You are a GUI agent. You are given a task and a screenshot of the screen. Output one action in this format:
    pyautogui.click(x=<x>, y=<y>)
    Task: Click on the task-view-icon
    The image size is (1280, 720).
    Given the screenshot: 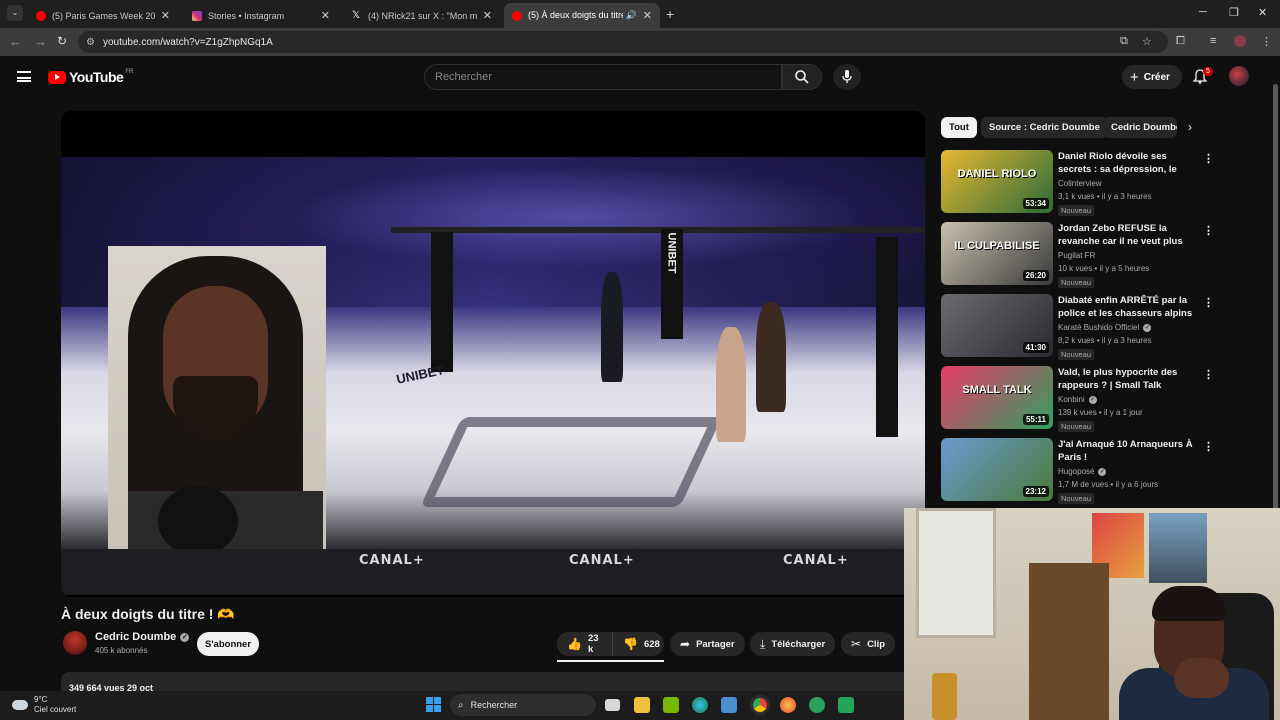 What is the action you would take?
    pyautogui.click(x=612, y=705)
    